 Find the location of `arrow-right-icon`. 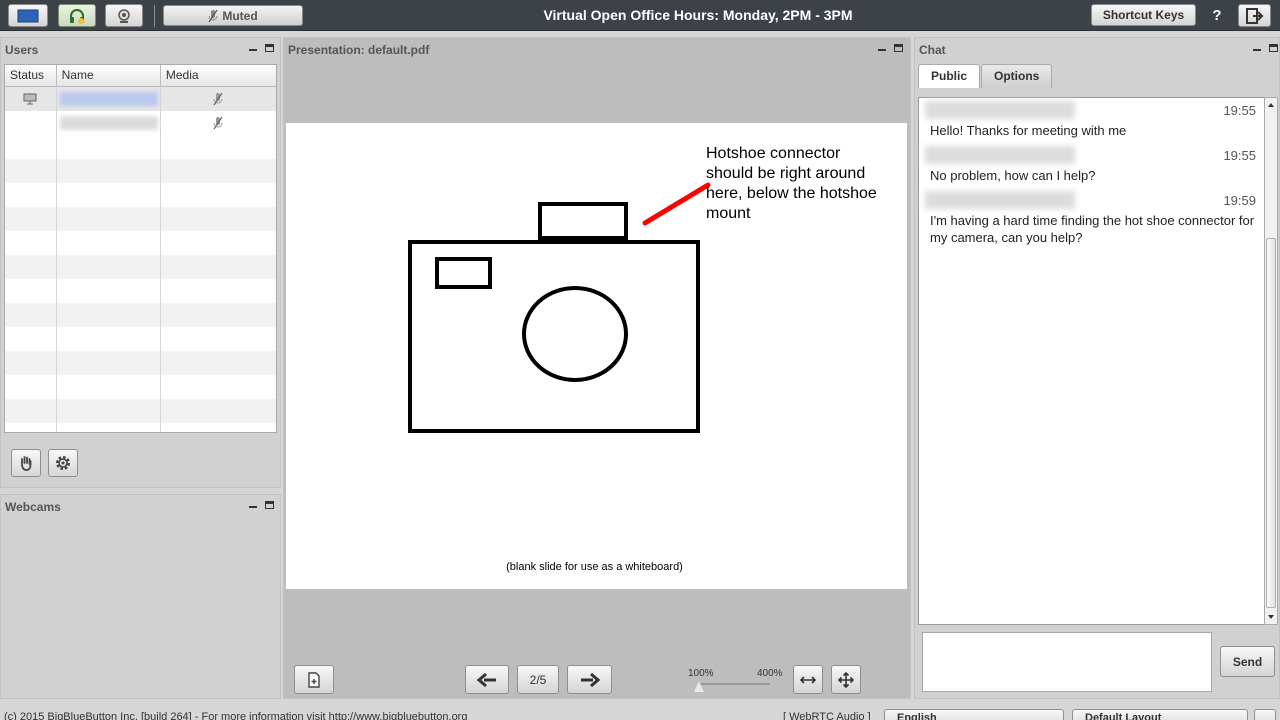

arrow-right-icon is located at coordinates (590, 679).